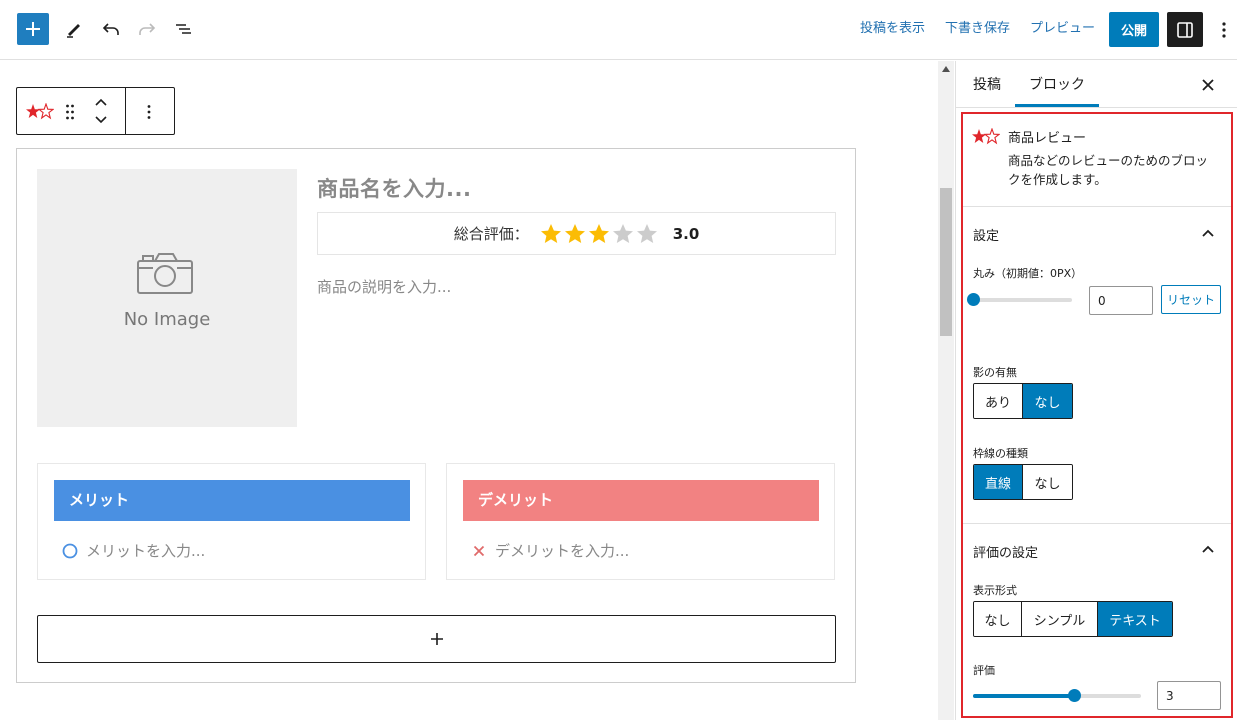 The height and width of the screenshot is (720, 1237). I want to click on add-block-button, so click(33, 29).